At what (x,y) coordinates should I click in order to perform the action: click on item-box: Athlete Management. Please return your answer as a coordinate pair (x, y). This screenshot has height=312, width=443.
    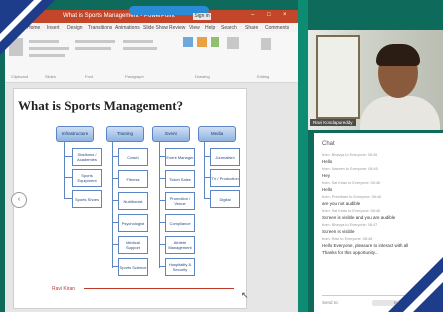
    Looking at the image, I should click on (180, 245).